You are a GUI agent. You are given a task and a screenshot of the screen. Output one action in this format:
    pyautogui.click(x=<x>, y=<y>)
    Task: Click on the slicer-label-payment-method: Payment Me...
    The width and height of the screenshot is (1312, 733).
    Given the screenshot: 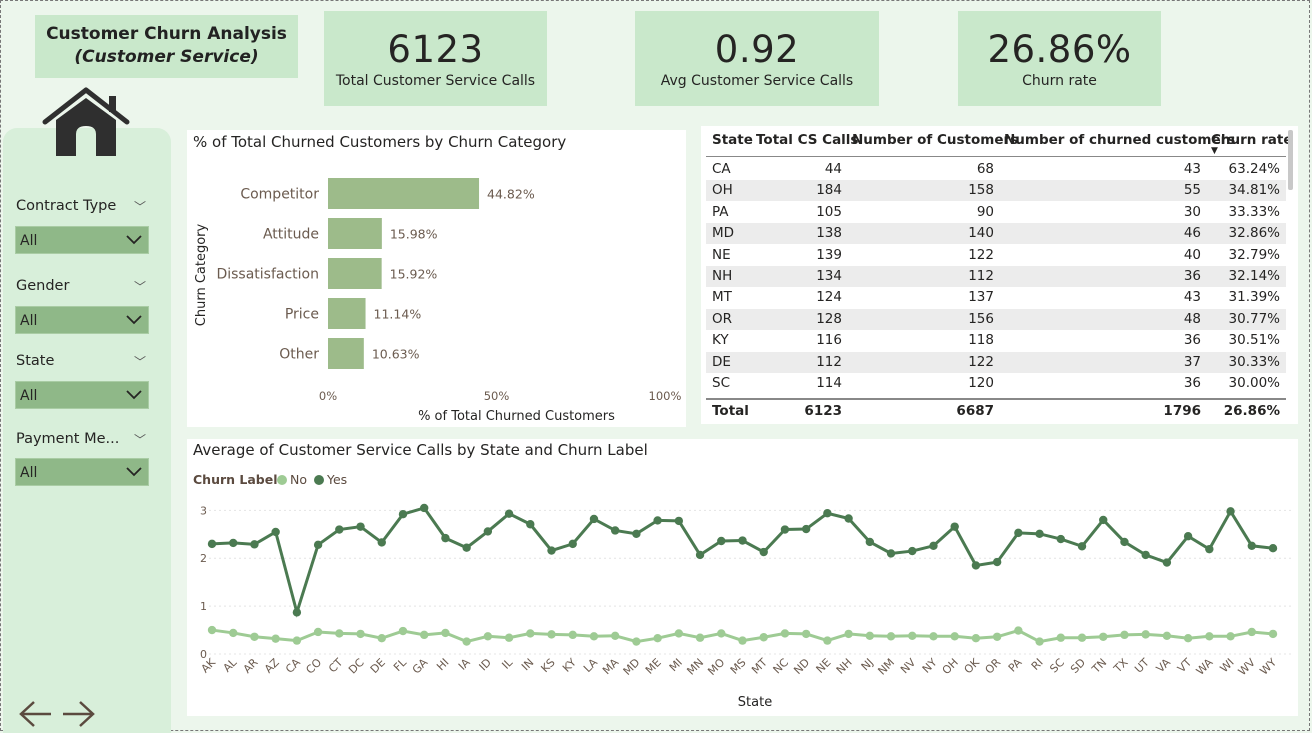 What is the action you would take?
    pyautogui.click(x=68, y=439)
    